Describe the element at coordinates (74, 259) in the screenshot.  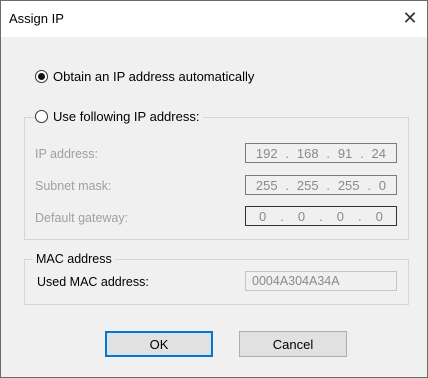
I see `mac-group-label: MAC address` at that location.